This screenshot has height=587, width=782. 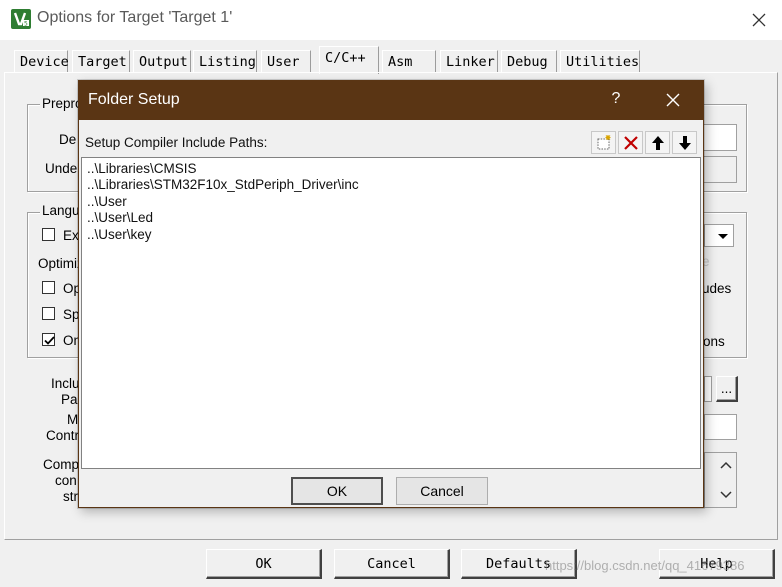 I want to click on misc-controls-label-2: Contr, so click(x=63, y=435).